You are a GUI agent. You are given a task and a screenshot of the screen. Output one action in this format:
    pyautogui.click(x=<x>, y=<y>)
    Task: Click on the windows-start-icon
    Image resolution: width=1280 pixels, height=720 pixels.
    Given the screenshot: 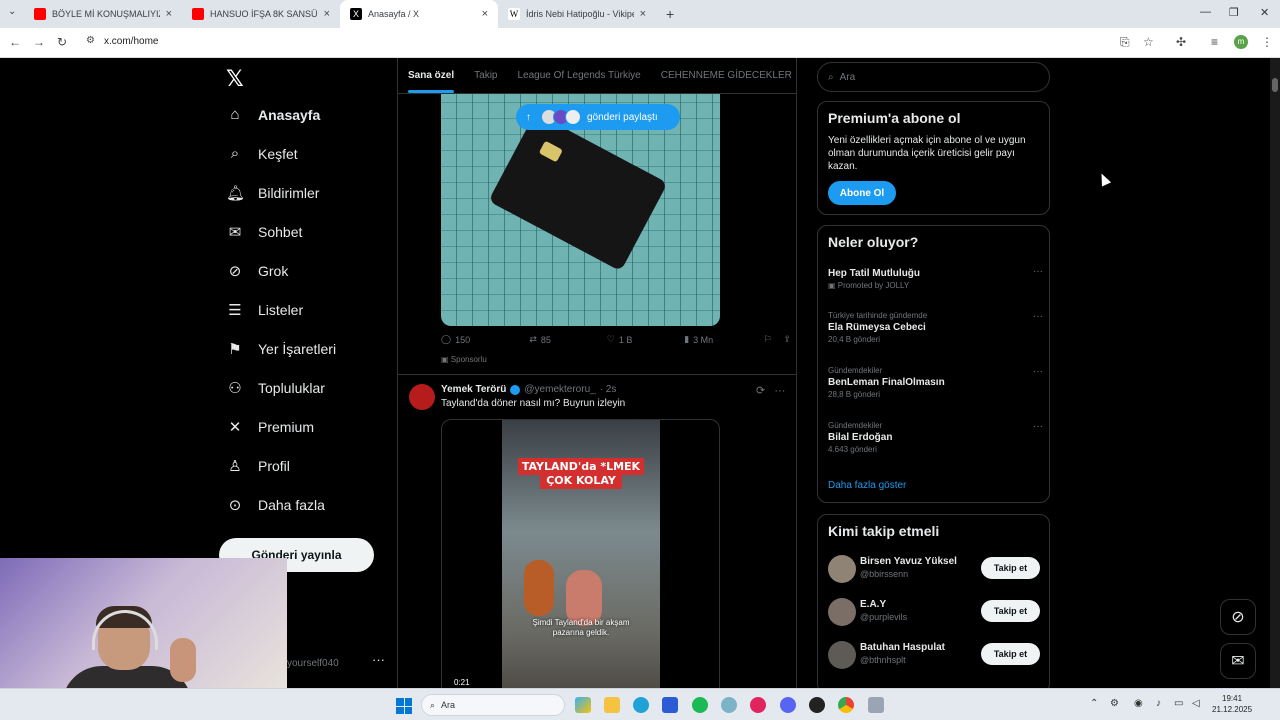 What is the action you would take?
    pyautogui.click(x=404, y=706)
    